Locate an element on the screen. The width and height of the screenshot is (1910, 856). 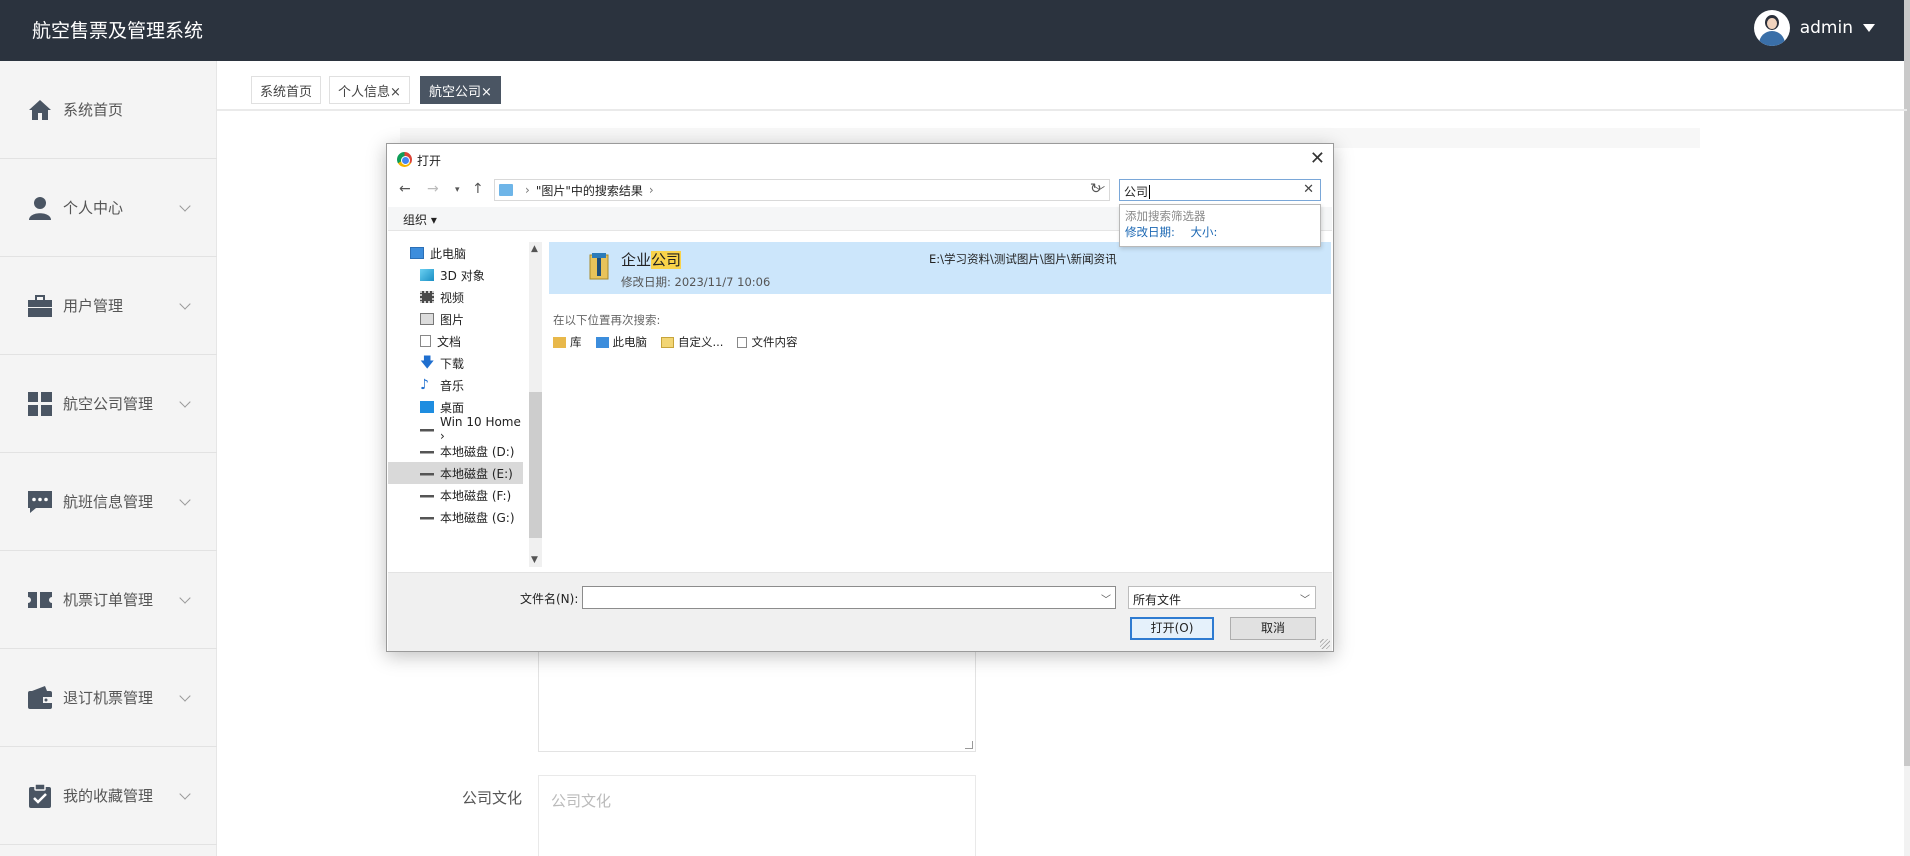
tree-item-label: 图片 is located at coordinates (452, 319).